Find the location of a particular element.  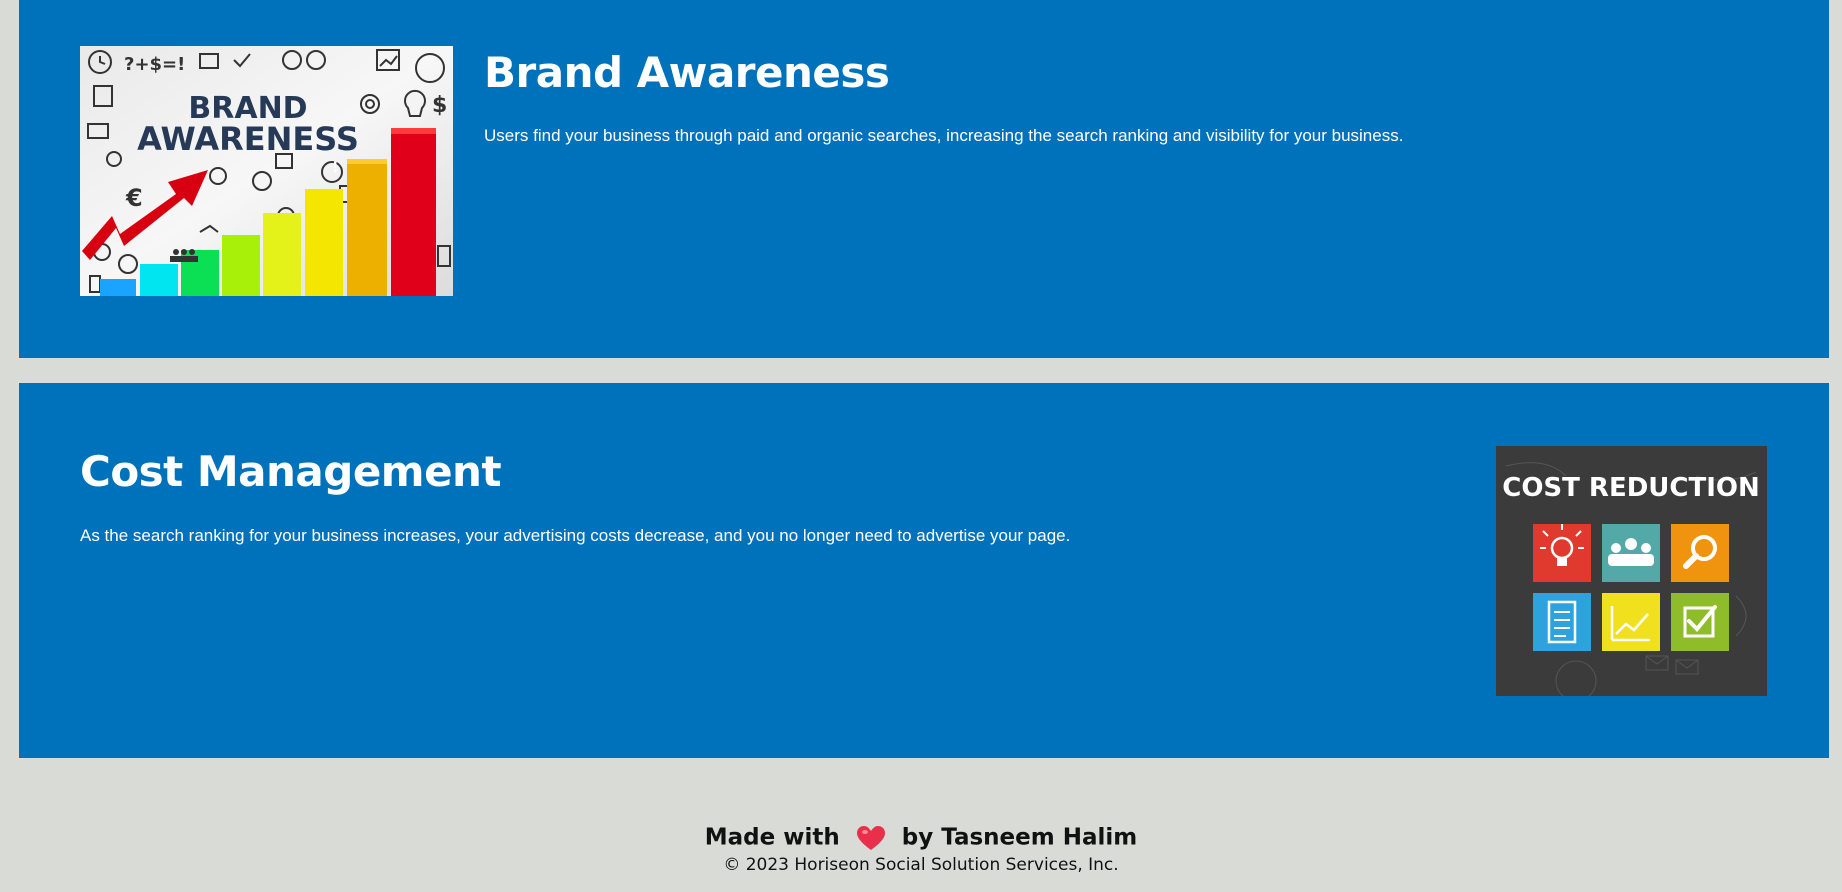

brand-image-line2: AWARENESS is located at coordinates (248, 139).